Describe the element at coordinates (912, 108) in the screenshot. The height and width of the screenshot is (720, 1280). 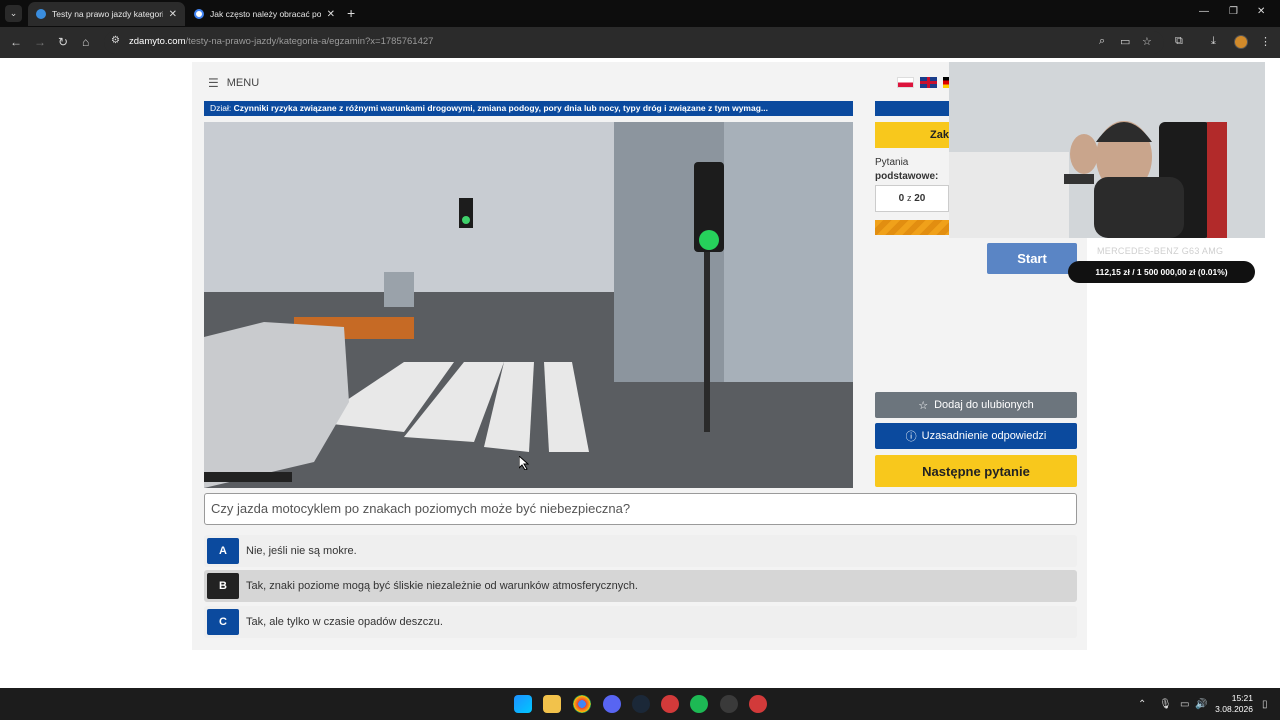
I see `side-blue-bar` at that location.